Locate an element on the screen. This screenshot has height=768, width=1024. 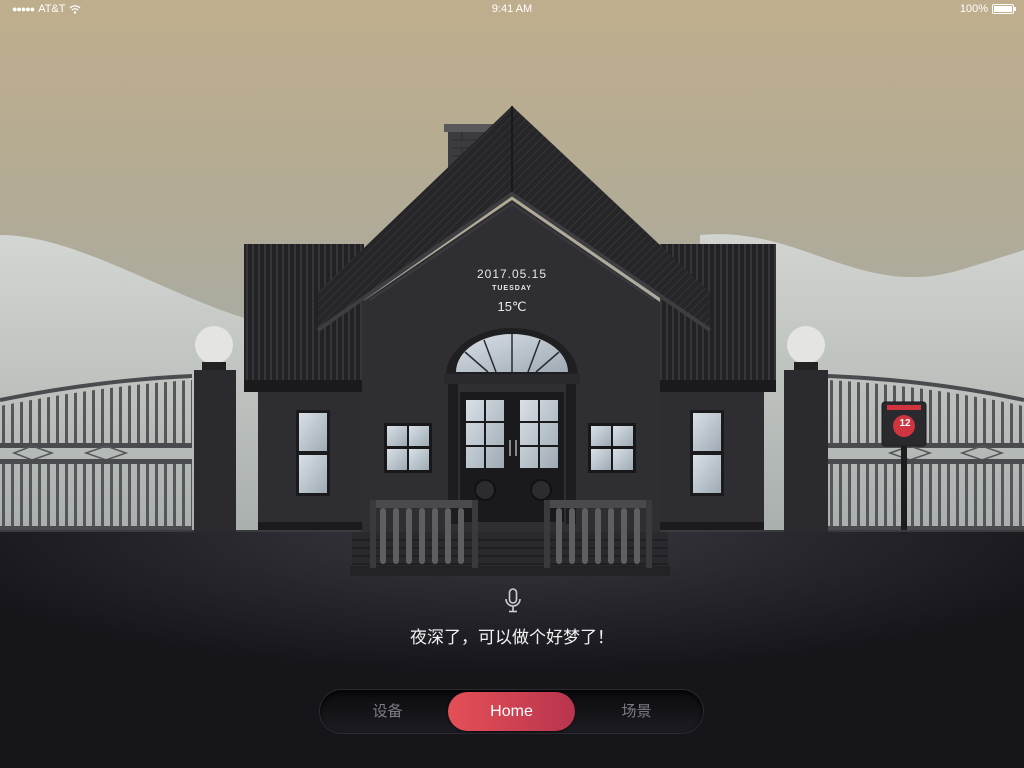
voice-message: 夜深了，可以做个好梦了！ is located at coordinates (512, 638).